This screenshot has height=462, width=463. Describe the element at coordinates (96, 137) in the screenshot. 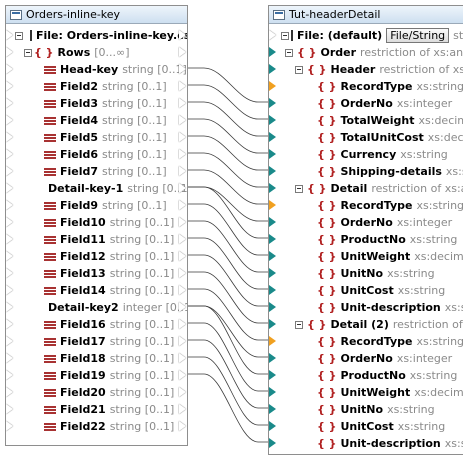

I see `field-row: Field5 string [0..1]` at that location.